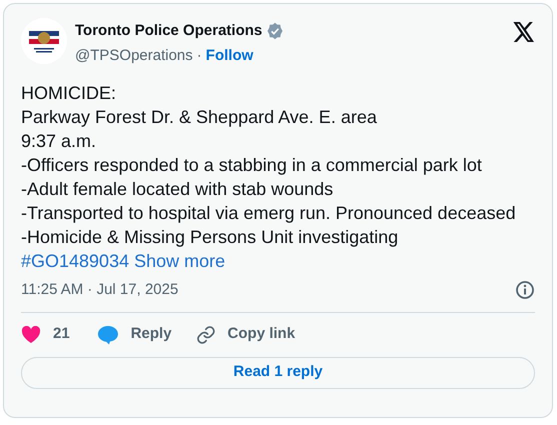  What do you see at coordinates (262, 334) in the screenshot?
I see `copy-link-button: Copy link` at bounding box center [262, 334].